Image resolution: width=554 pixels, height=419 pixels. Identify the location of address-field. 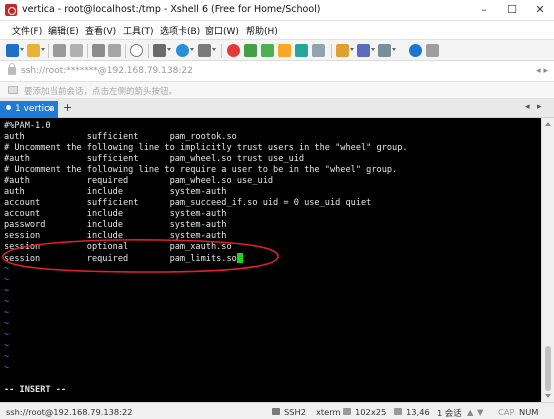
(271, 71).